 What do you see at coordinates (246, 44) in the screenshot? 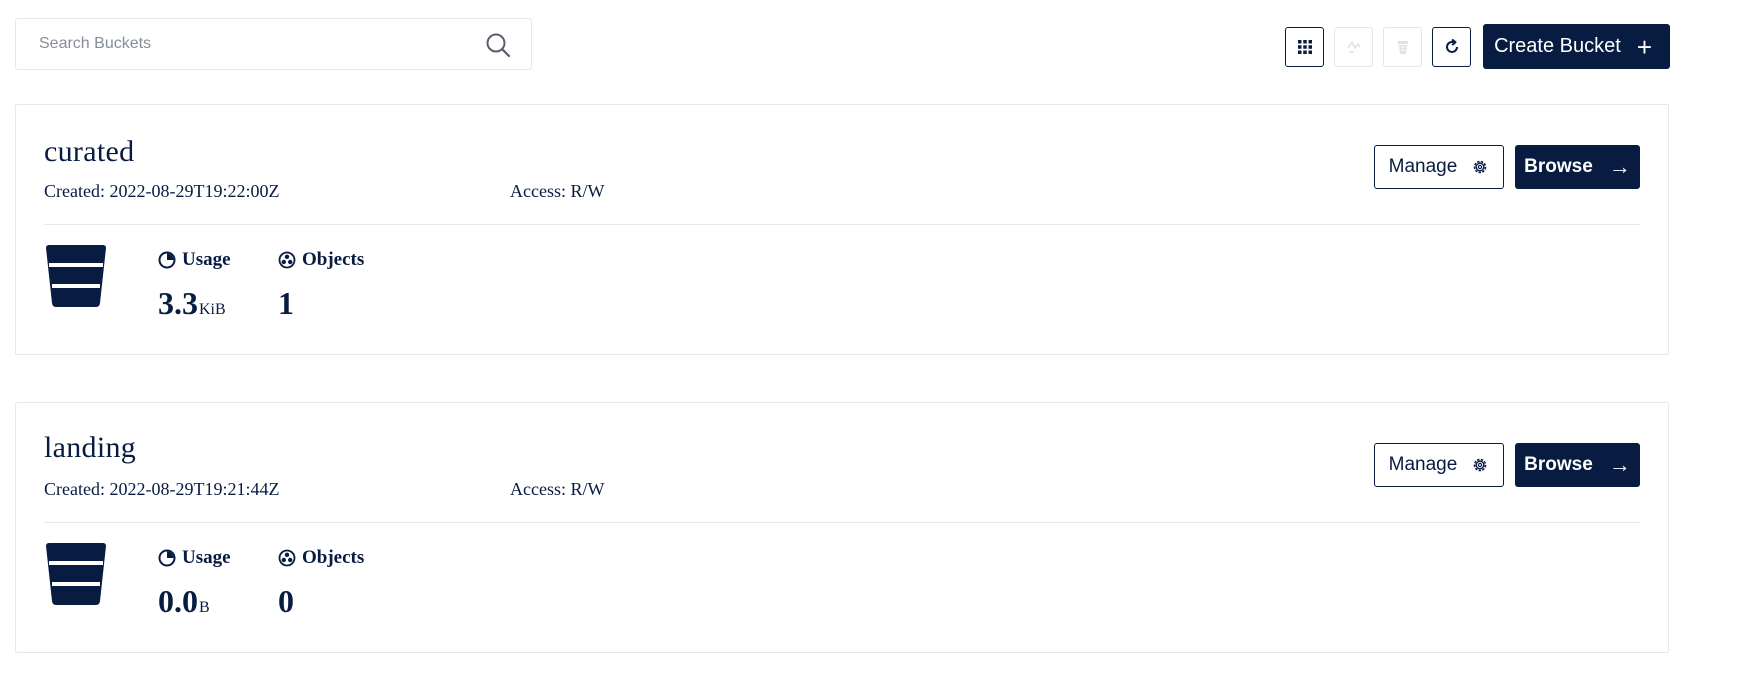
I see `search-input` at bounding box center [246, 44].